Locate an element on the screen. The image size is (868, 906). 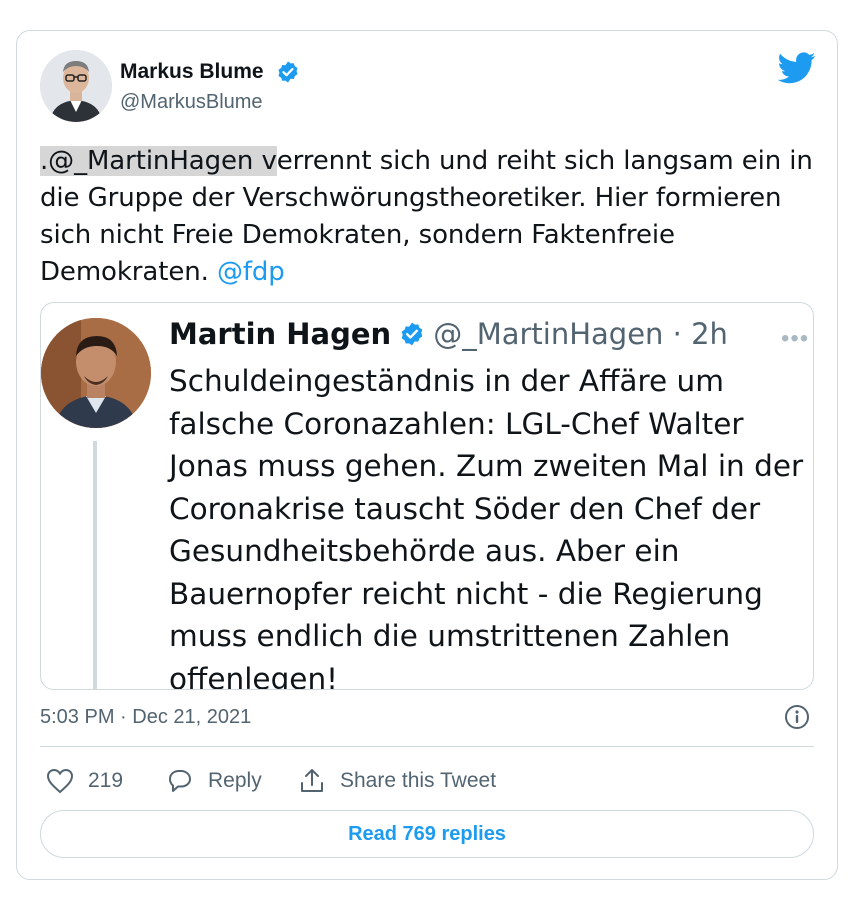
quoted-author-name: Martin Hagen is located at coordinates (280, 334).